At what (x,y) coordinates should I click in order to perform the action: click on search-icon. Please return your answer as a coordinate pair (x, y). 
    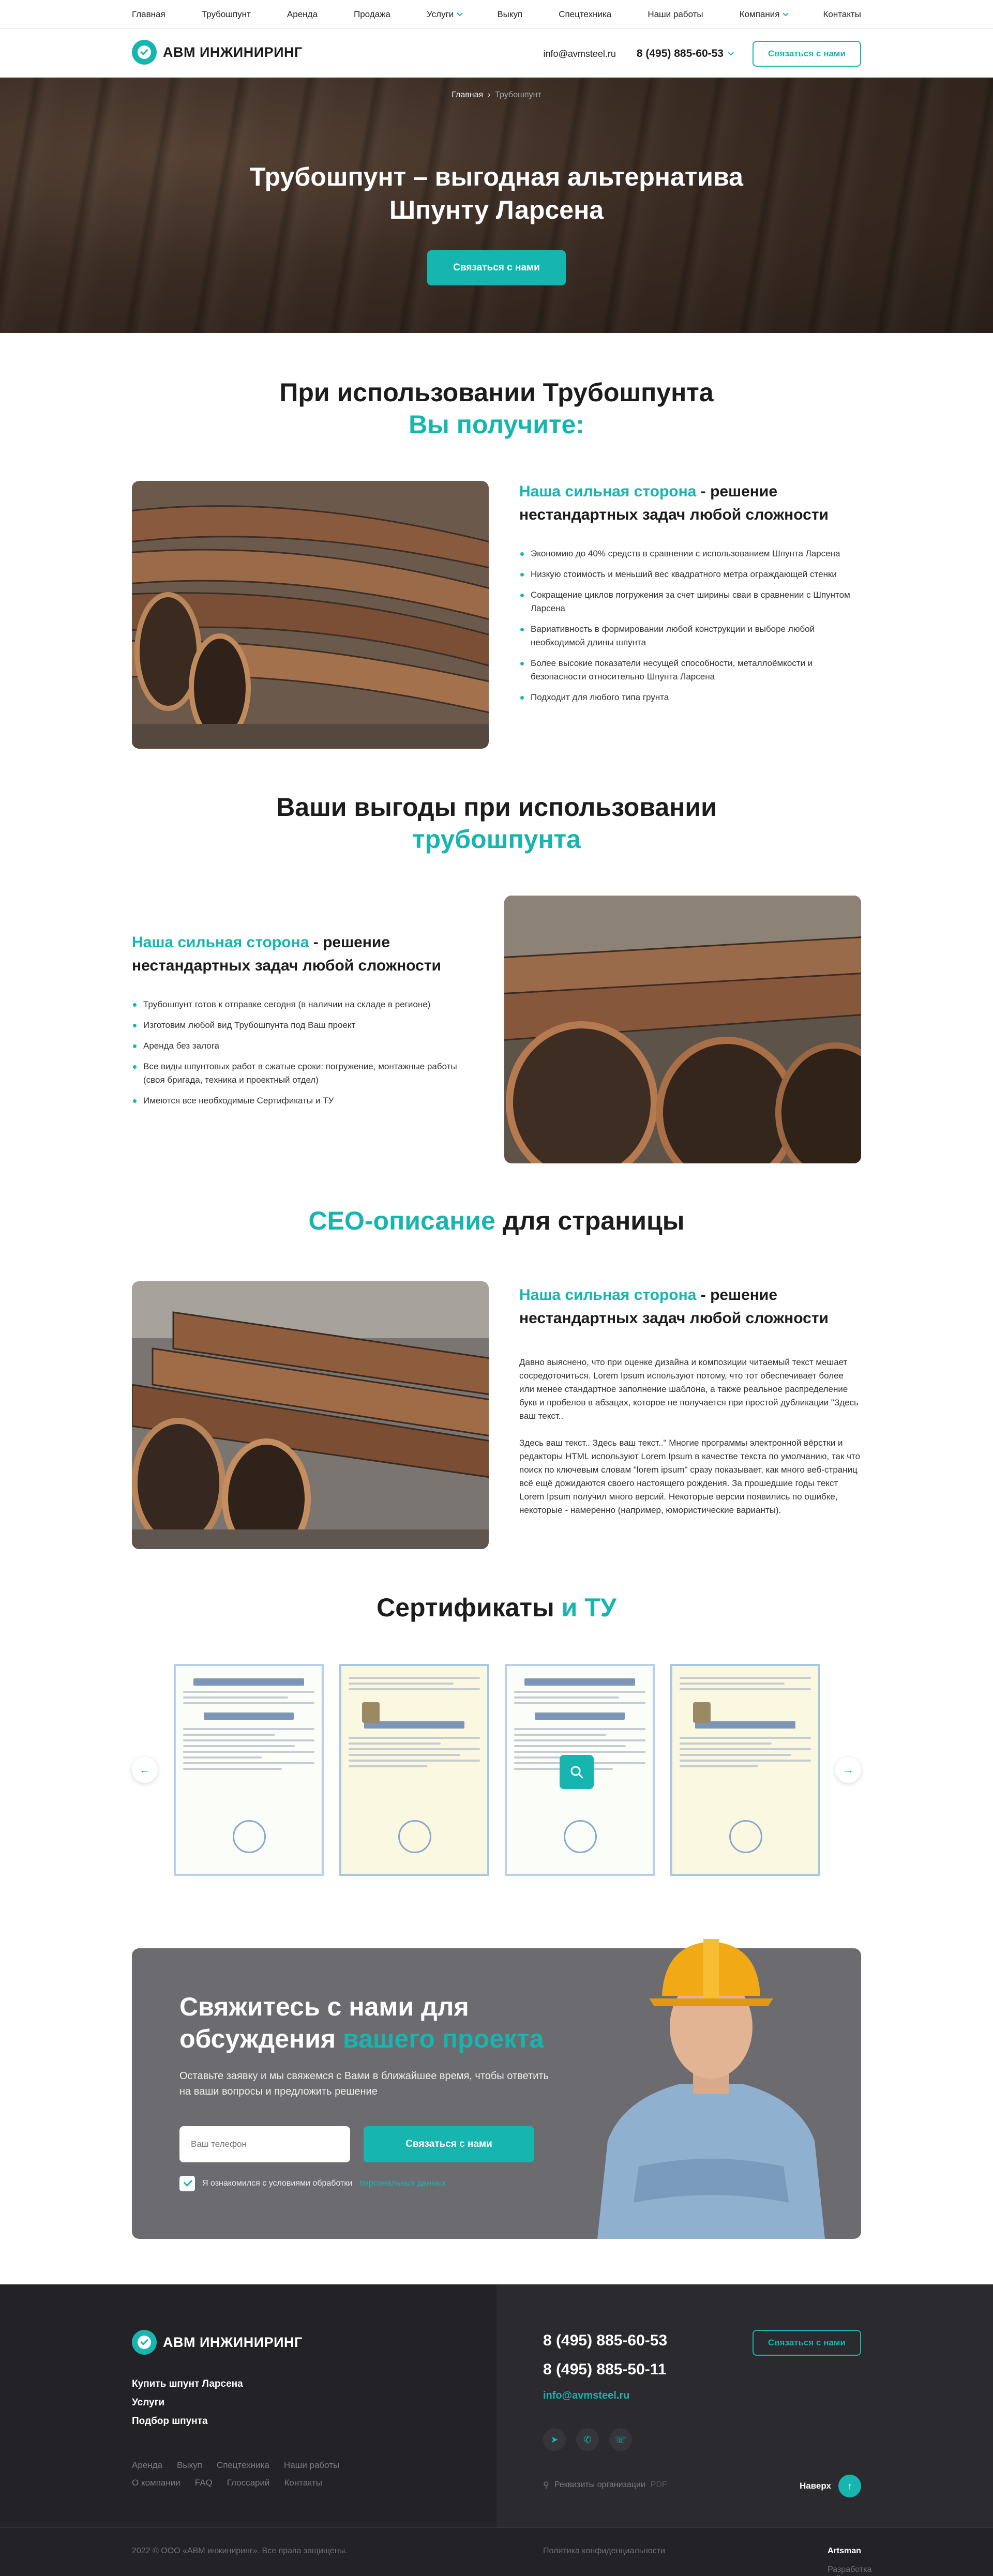
    Looking at the image, I should click on (577, 1772).